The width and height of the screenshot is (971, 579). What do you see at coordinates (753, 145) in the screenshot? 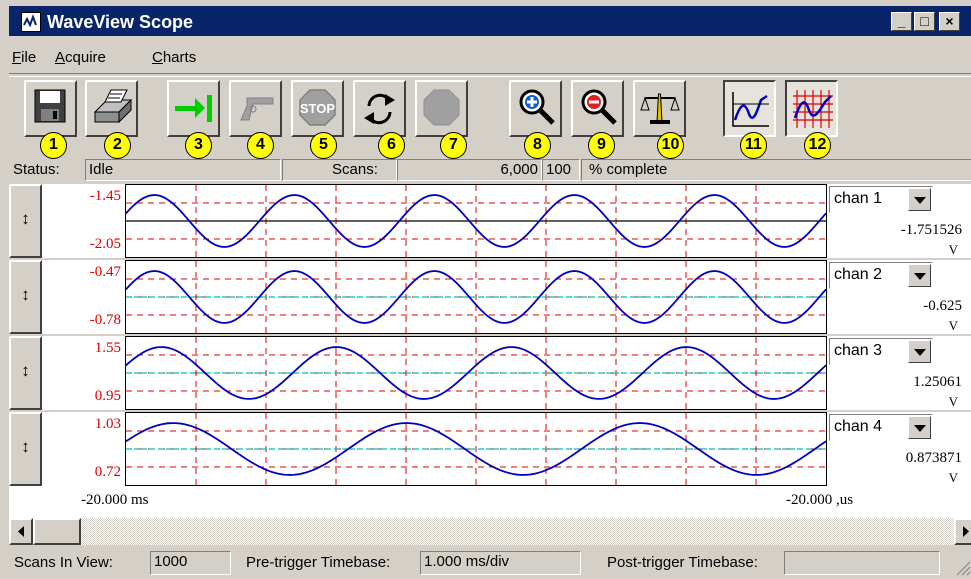
I see `callout-badge-11: 11` at bounding box center [753, 145].